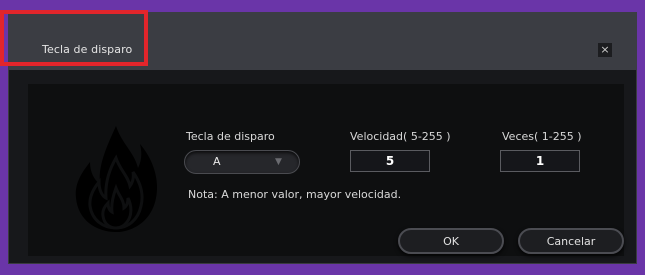  What do you see at coordinates (400, 136) in the screenshot?
I see `speed-label: Velocidad( 5-255 )` at bounding box center [400, 136].